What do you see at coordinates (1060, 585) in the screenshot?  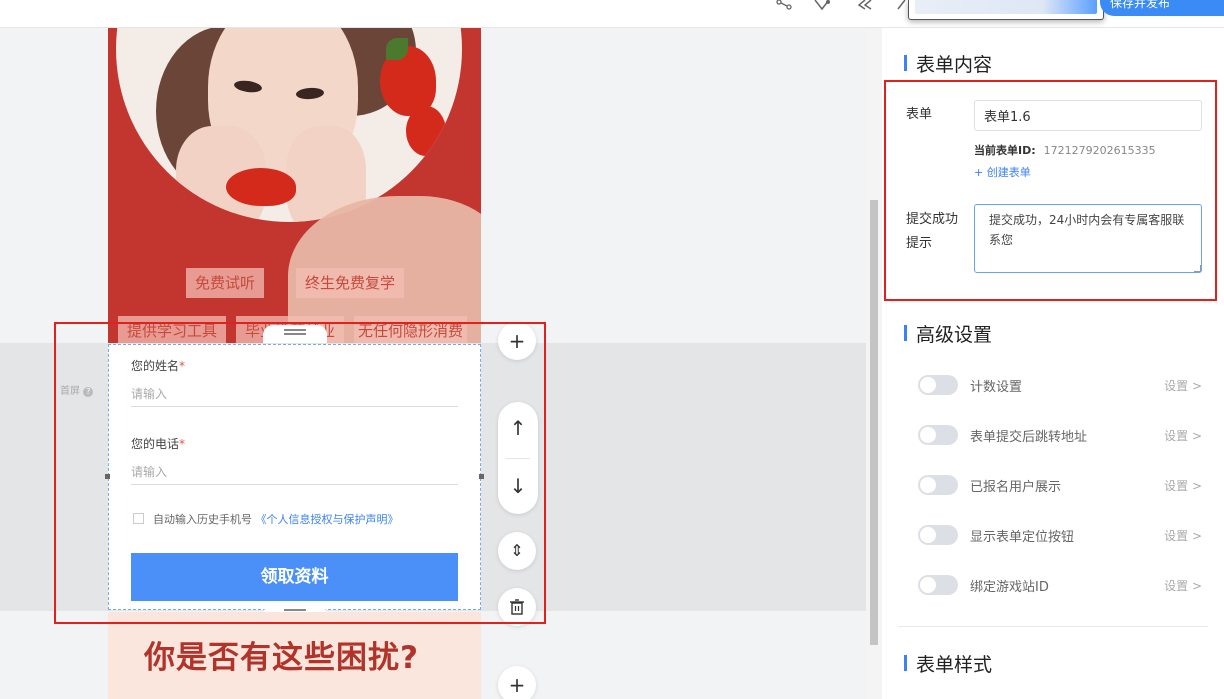 I see `setting-game-site: 绑定游戏站ID 设置 >` at bounding box center [1060, 585].